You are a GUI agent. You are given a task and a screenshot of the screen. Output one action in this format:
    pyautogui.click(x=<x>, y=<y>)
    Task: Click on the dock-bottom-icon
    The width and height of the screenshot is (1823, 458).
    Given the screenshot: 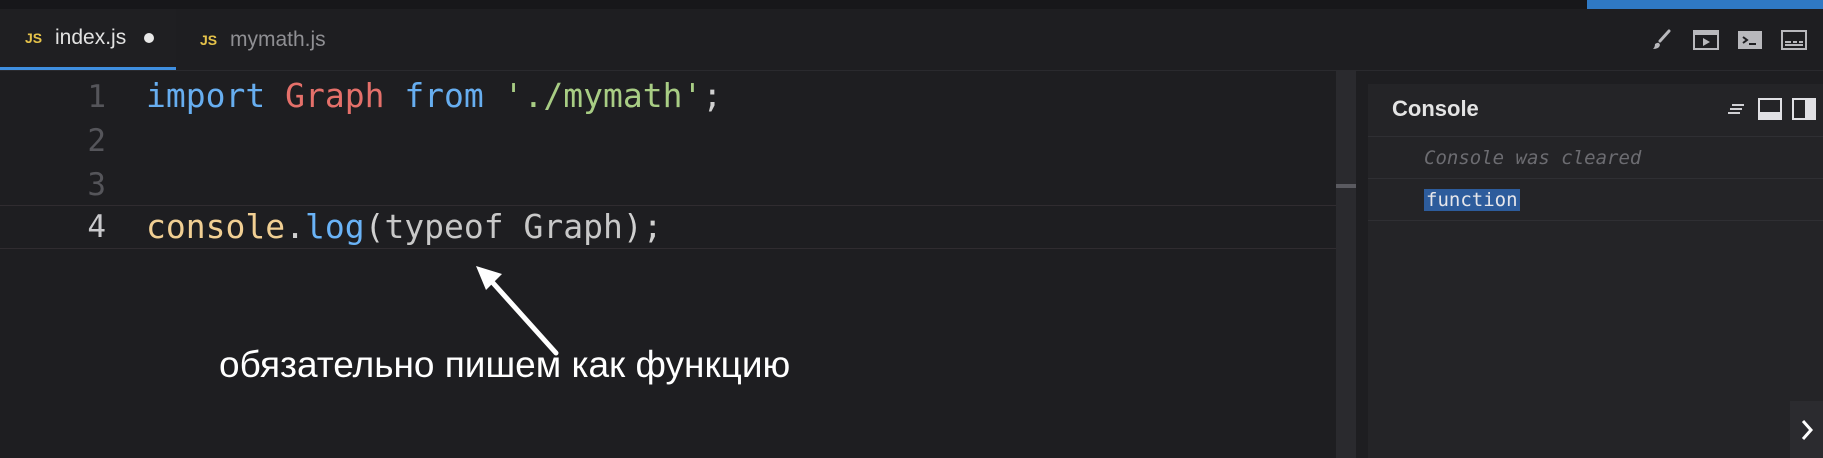 What is the action you would take?
    pyautogui.click(x=1770, y=109)
    